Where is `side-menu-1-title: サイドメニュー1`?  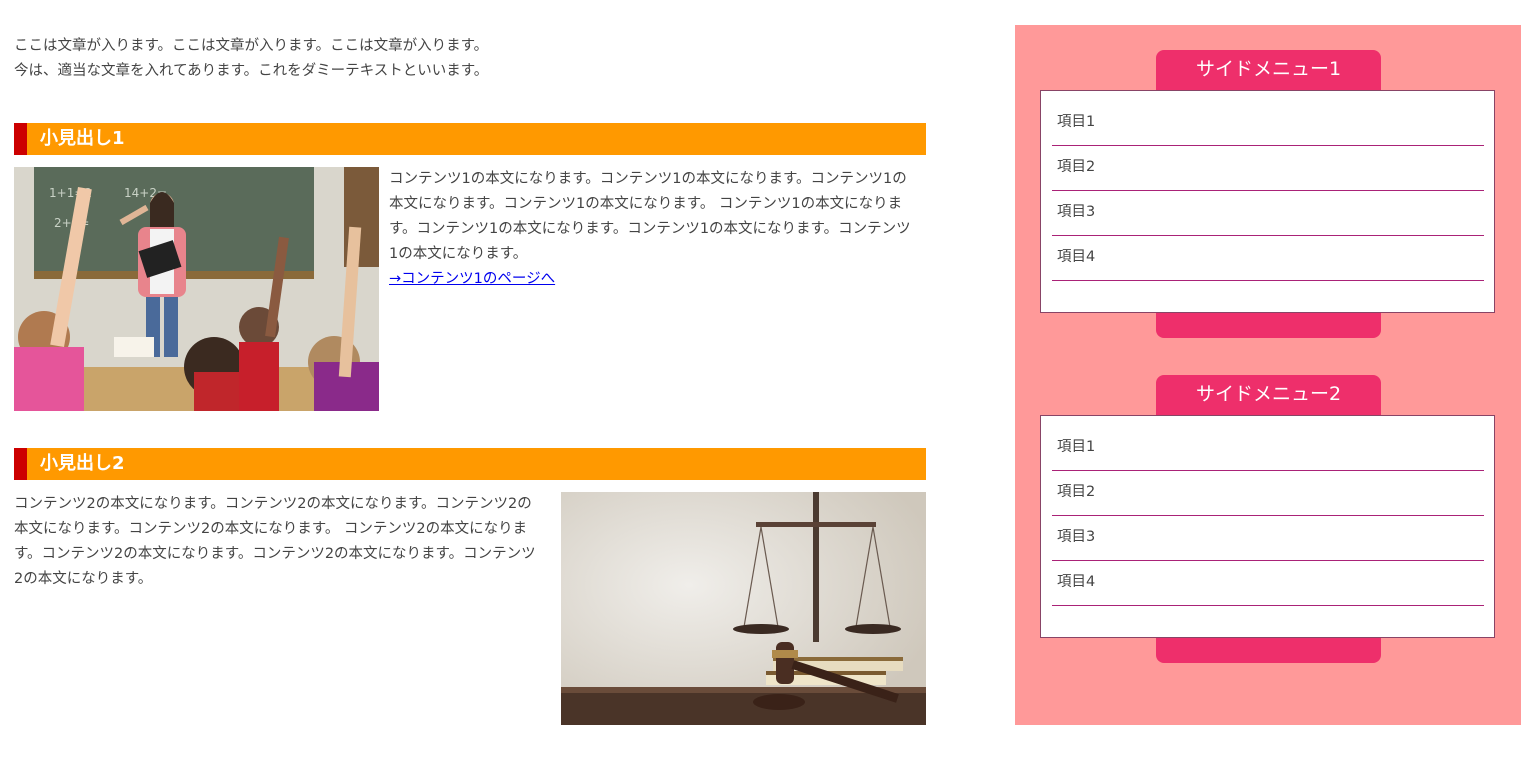 side-menu-1-title: サイドメニュー1 is located at coordinates (1268, 70).